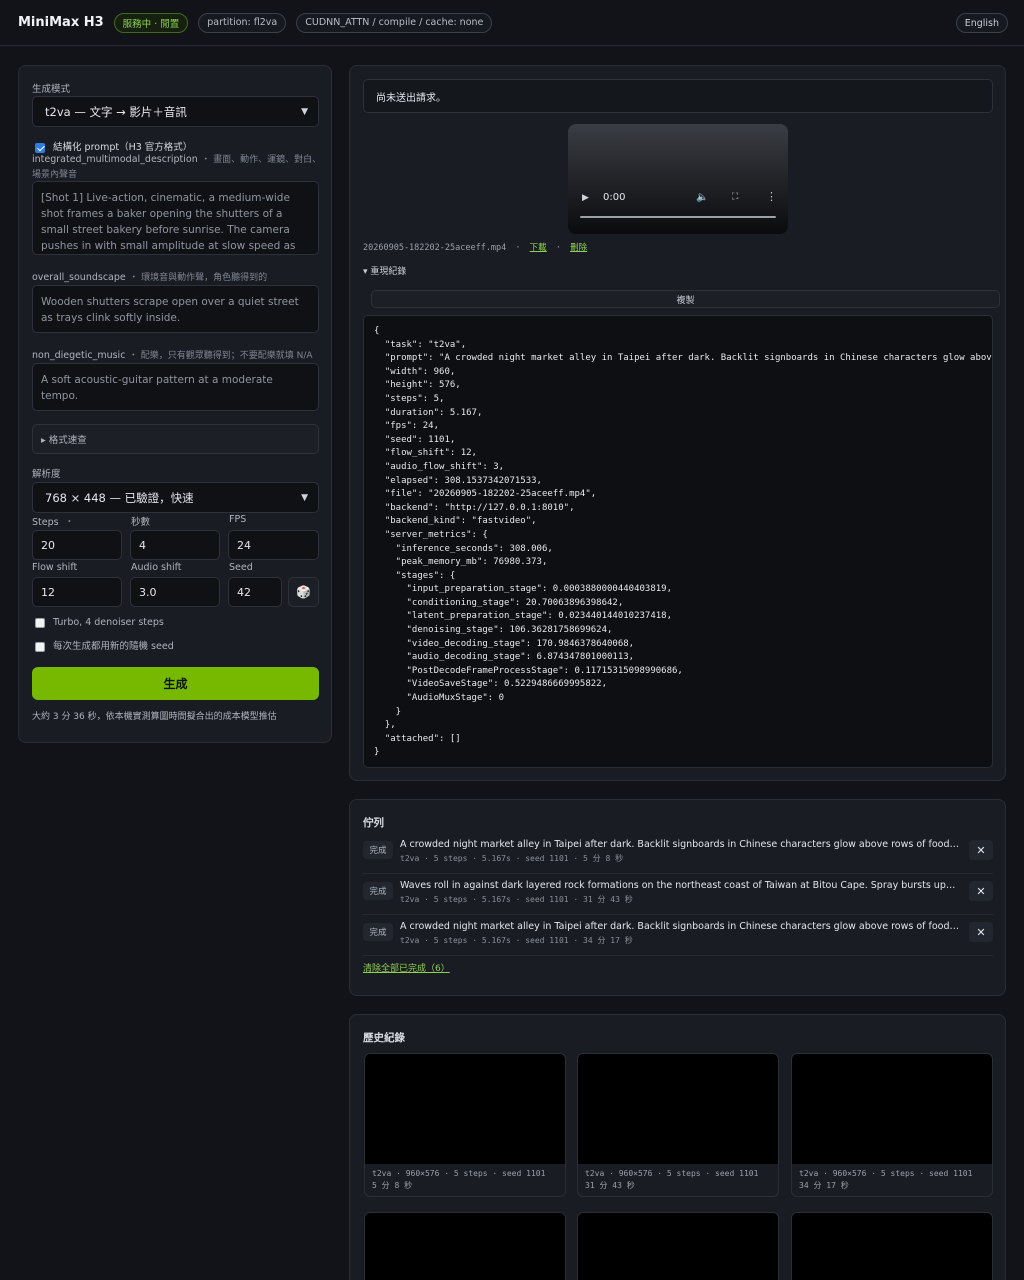 This screenshot has width=1024, height=1280. What do you see at coordinates (175, 545) in the screenshot?
I see `seconds-input: 4` at bounding box center [175, 545].